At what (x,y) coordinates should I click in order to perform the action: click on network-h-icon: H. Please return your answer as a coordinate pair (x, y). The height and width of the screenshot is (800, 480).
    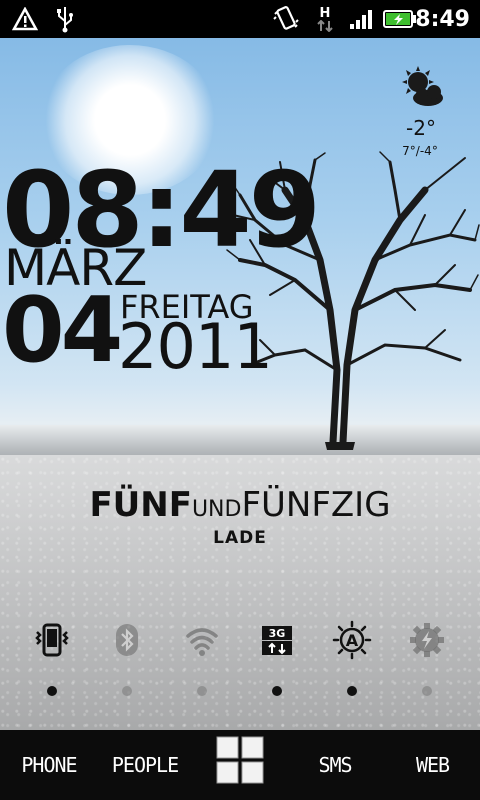
    Looking at the image, I should click on (325, 19).